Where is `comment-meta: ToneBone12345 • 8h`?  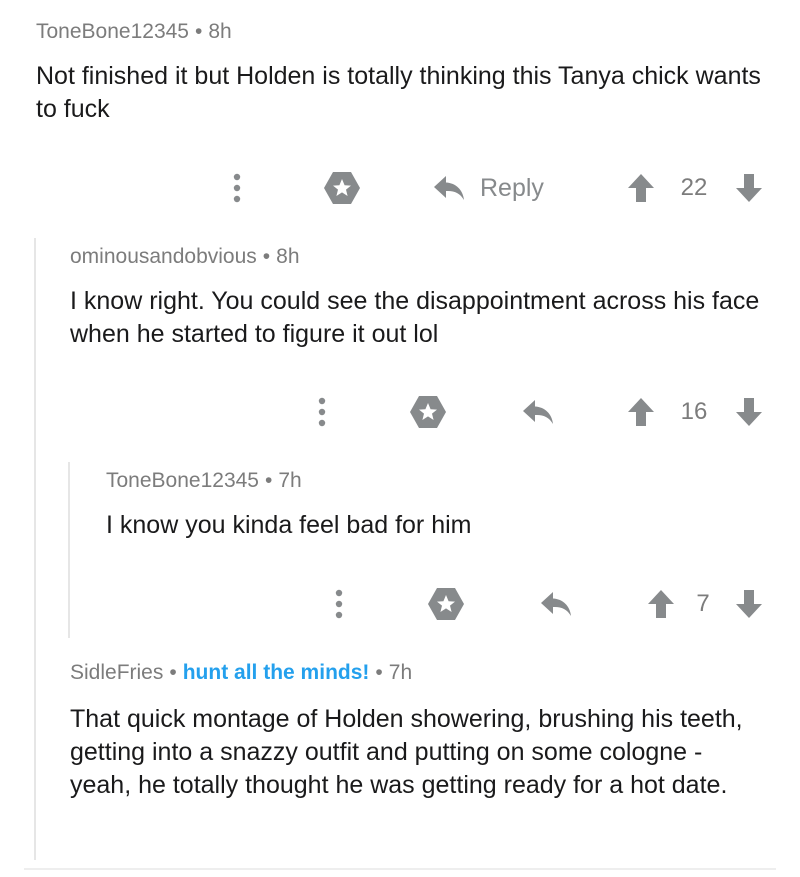 comment-meta: ToneBone12345 • 8h is located at coordinates (406, 32).